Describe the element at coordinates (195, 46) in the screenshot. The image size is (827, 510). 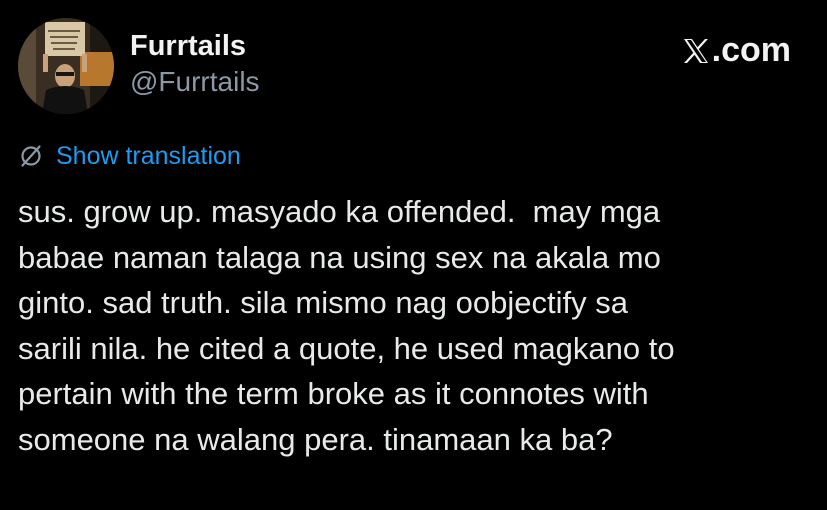
I see `display-name: Furrtails` at that location.